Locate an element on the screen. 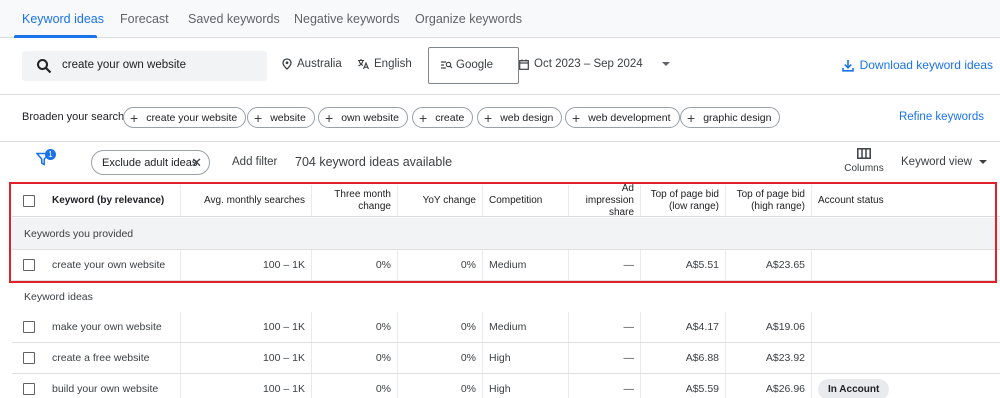 The image size is (1000, 398). header-competition: Competition is located at coordinates (526, 200).